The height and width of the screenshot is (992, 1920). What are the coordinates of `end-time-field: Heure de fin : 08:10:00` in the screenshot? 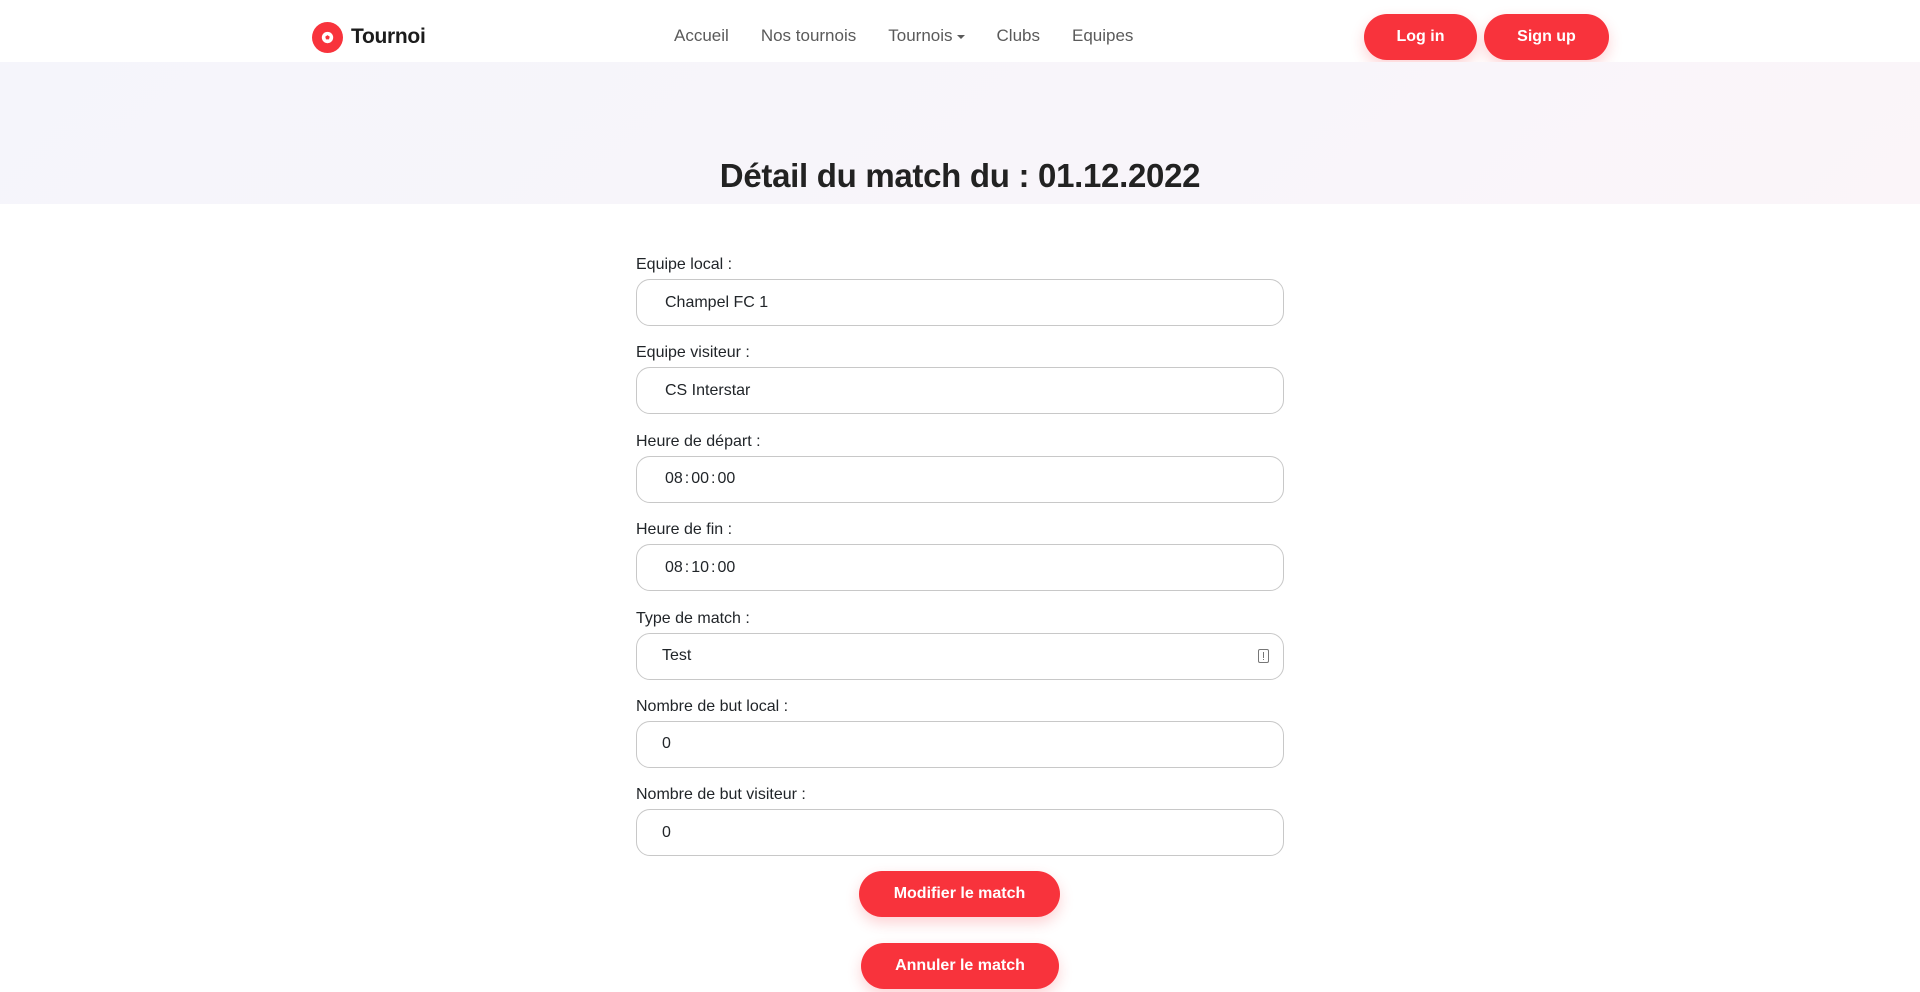 It's located at (960, 564).